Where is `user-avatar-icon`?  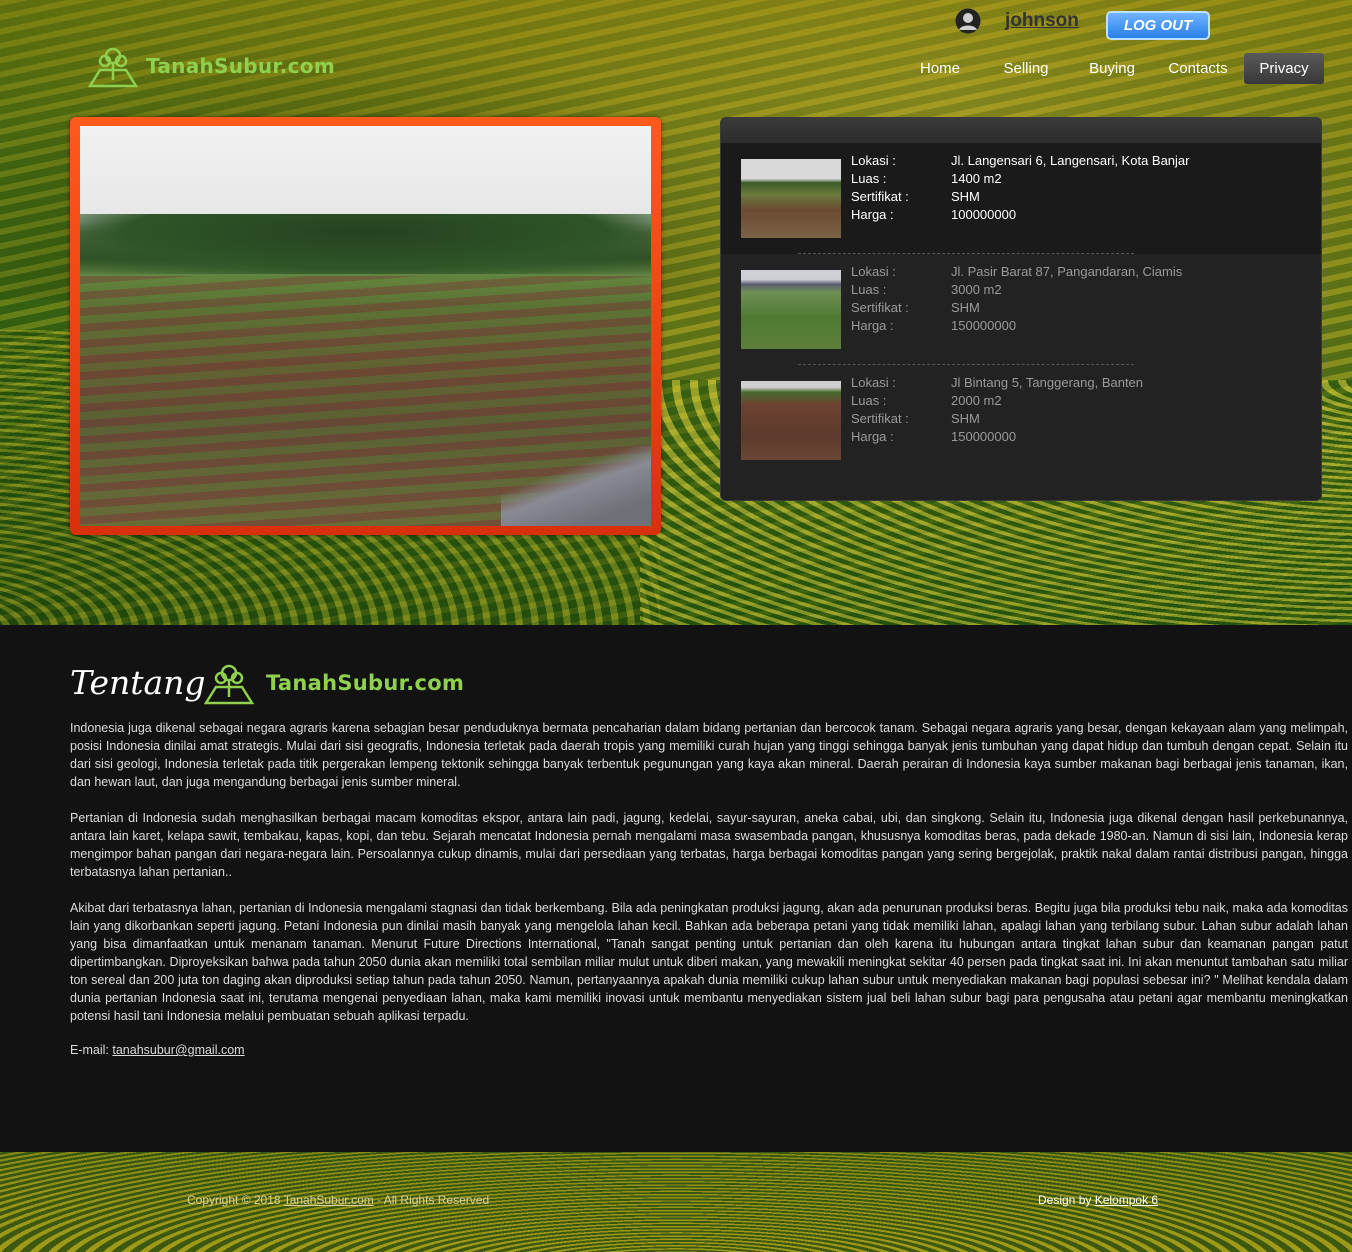 user-avatar-icon is located at coordinates (968, 21).